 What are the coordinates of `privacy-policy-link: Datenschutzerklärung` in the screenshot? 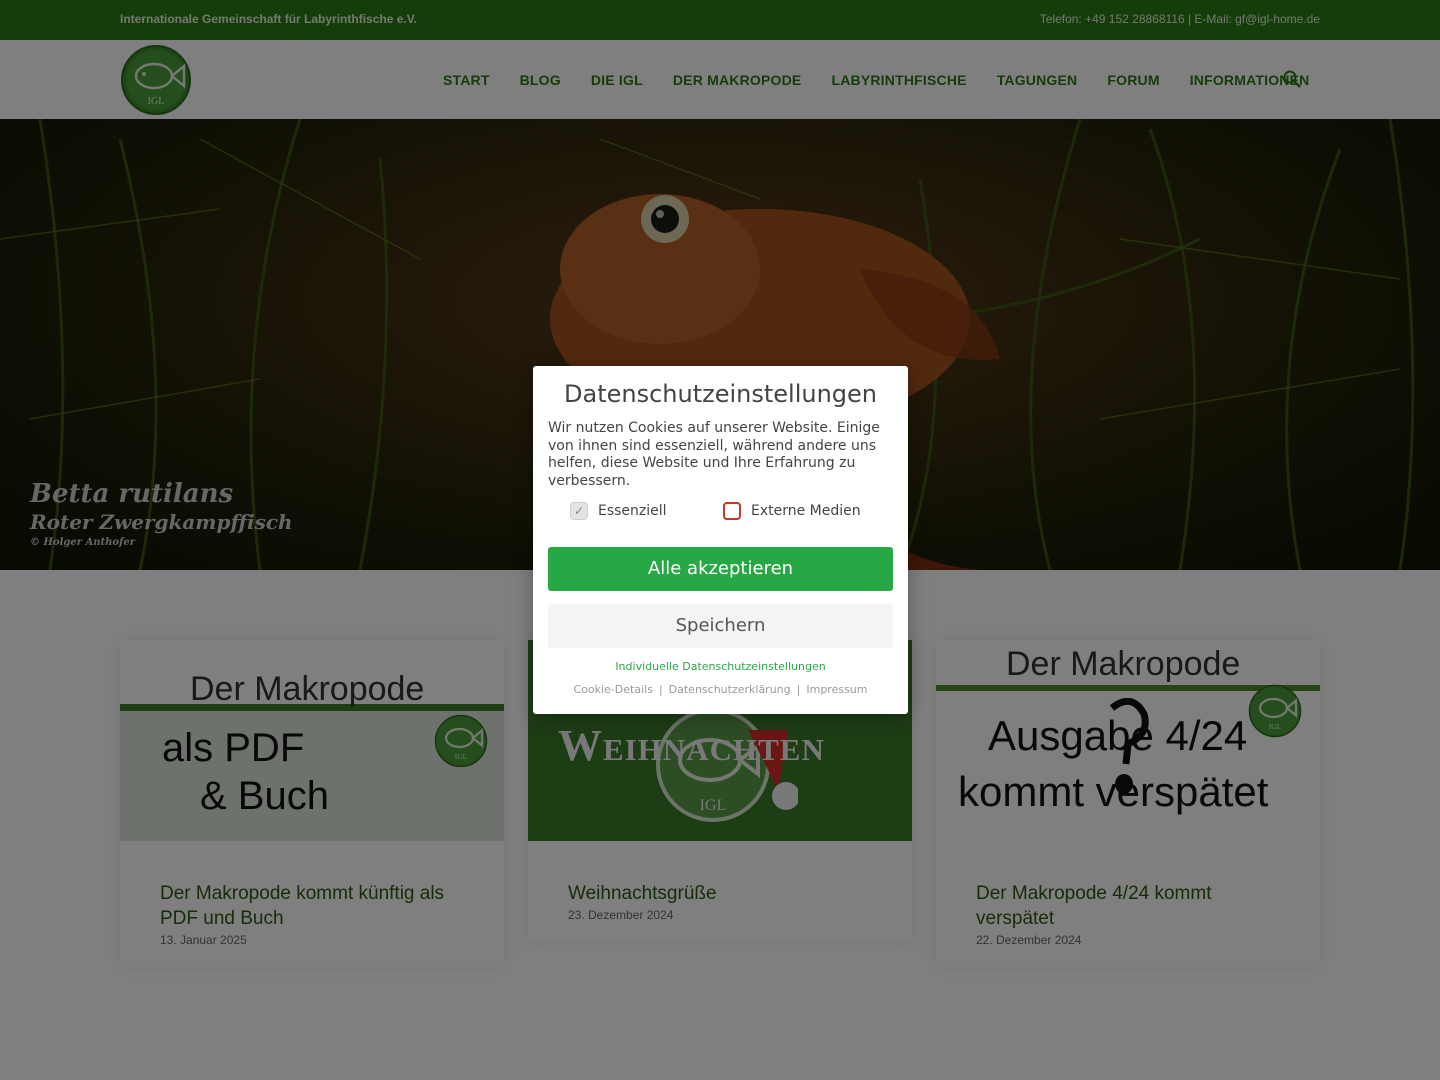 It's located at (730, 689).